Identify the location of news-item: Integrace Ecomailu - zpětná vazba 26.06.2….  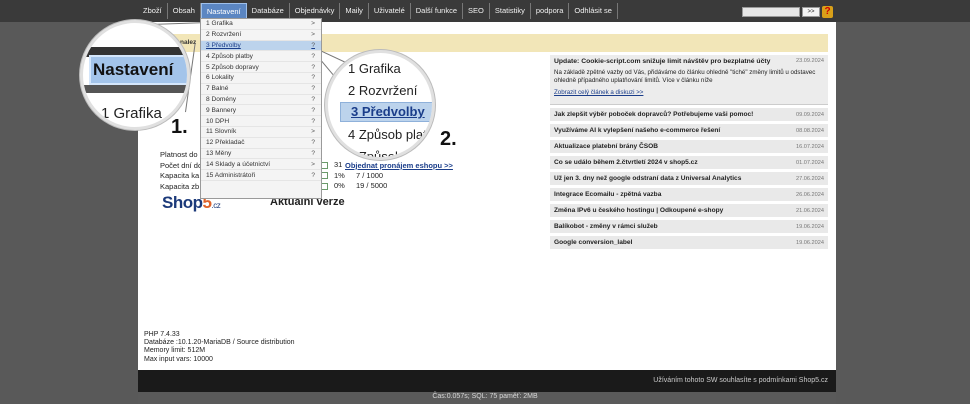
(689, 194).